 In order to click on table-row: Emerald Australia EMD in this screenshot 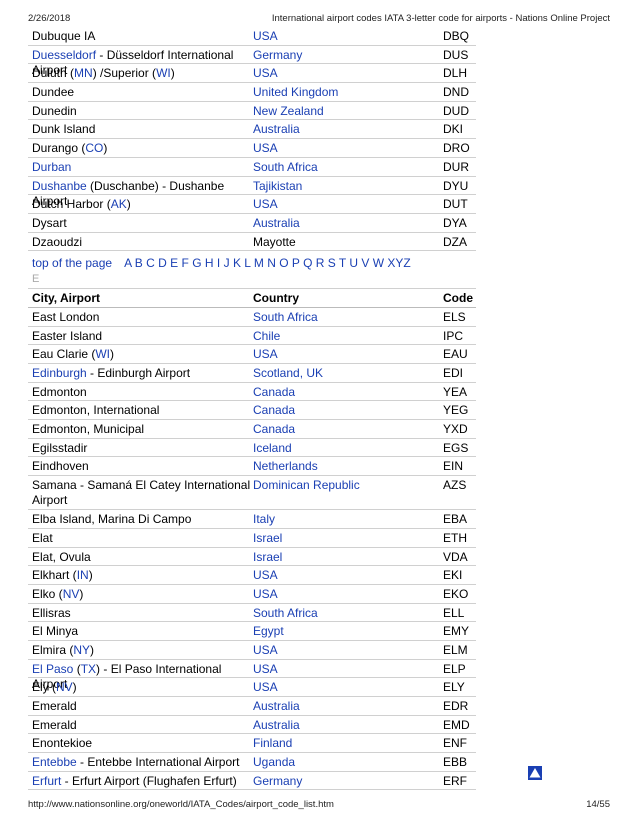, I will do `click(252, 725)`.